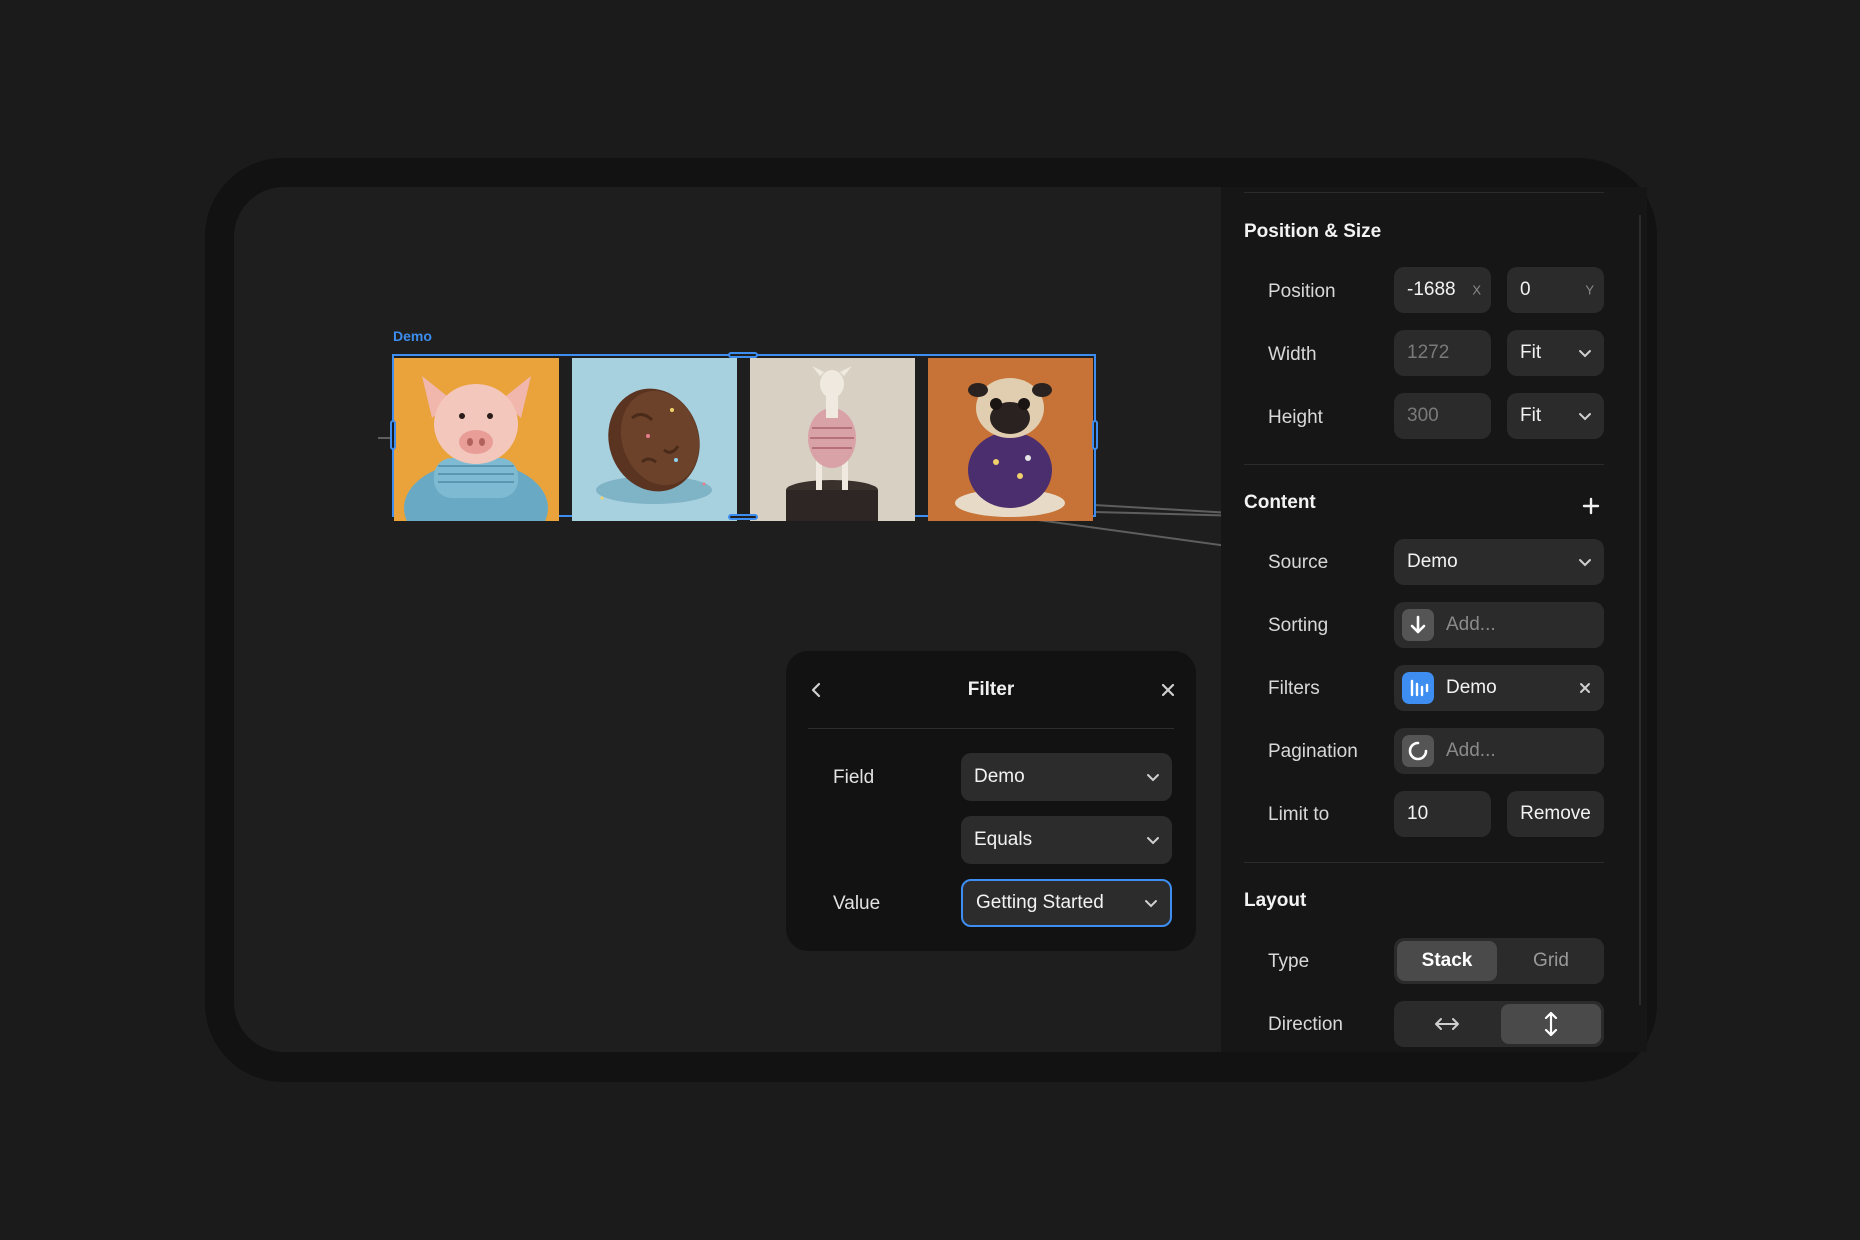 This screenshot has height=1240, width=1860. Describe the element at coordinates (1275, 900) in the screenshot. I see `section-title-layout: Layout` at that location.